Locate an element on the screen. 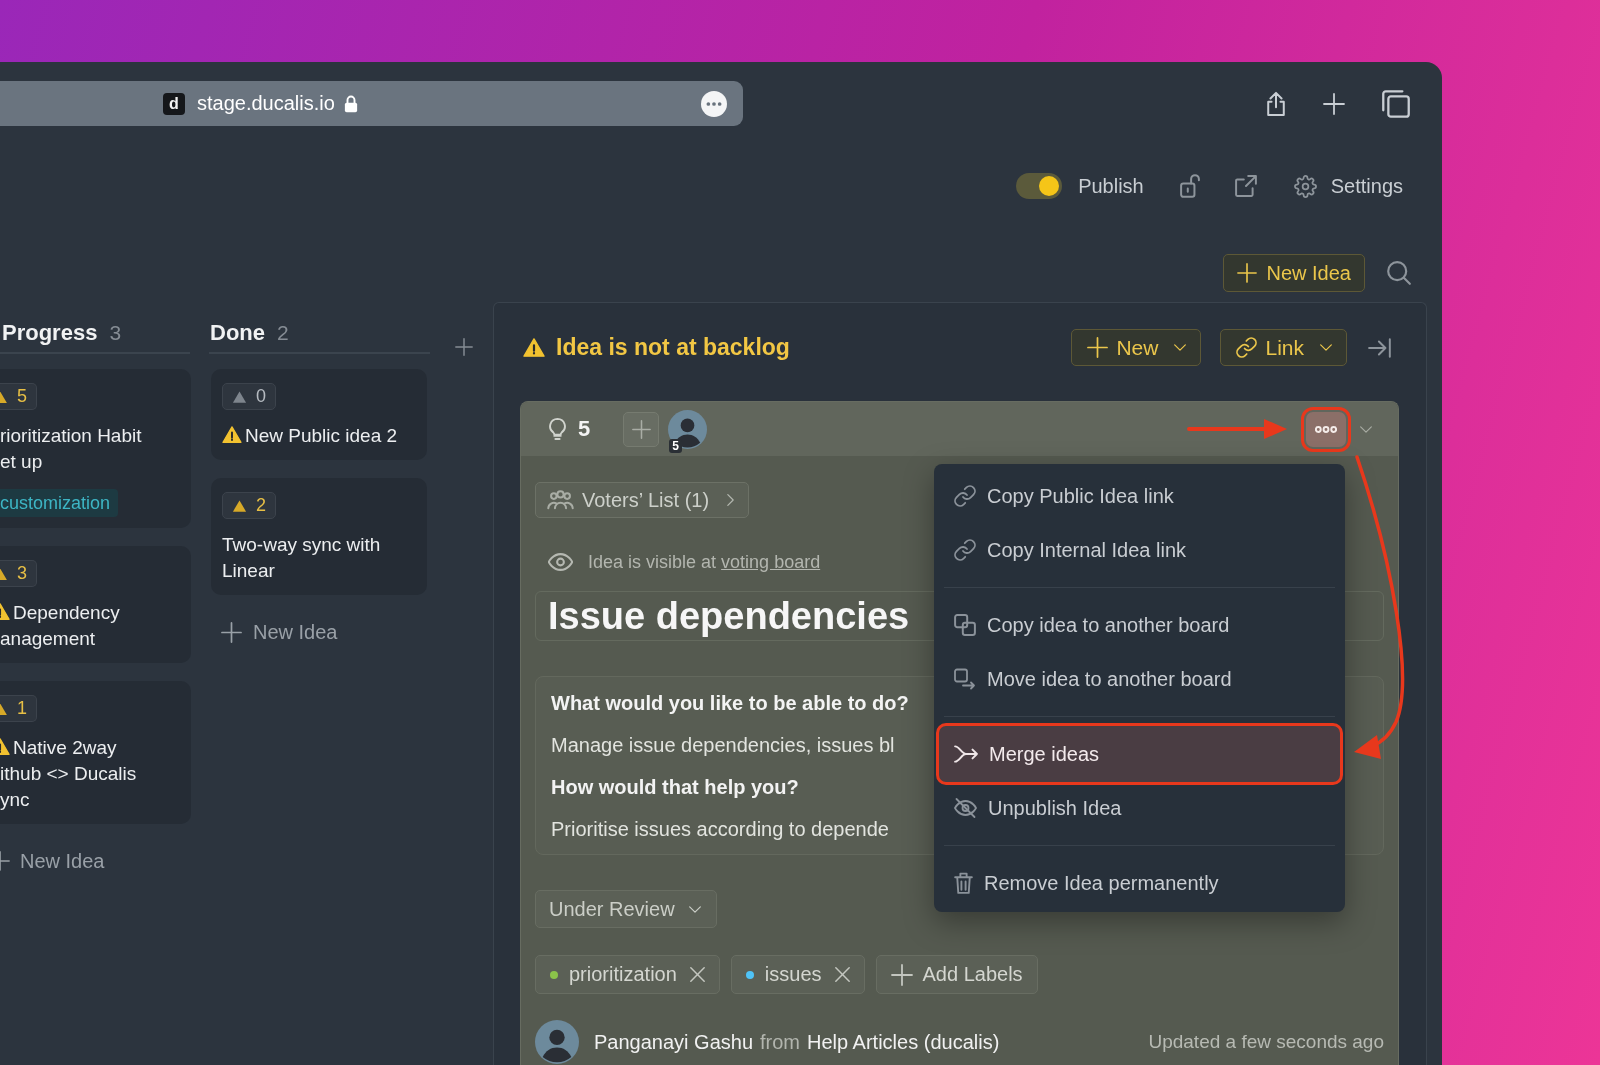  card-title: Dependency anagement is located at coordinates (60, 625).